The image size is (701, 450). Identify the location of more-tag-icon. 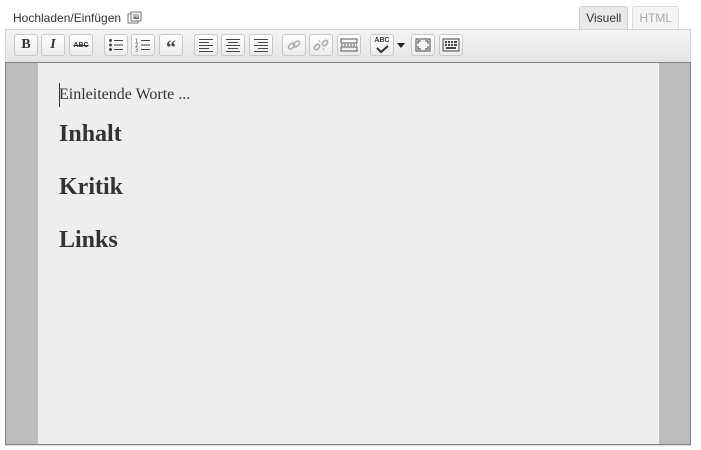
(349, 45).